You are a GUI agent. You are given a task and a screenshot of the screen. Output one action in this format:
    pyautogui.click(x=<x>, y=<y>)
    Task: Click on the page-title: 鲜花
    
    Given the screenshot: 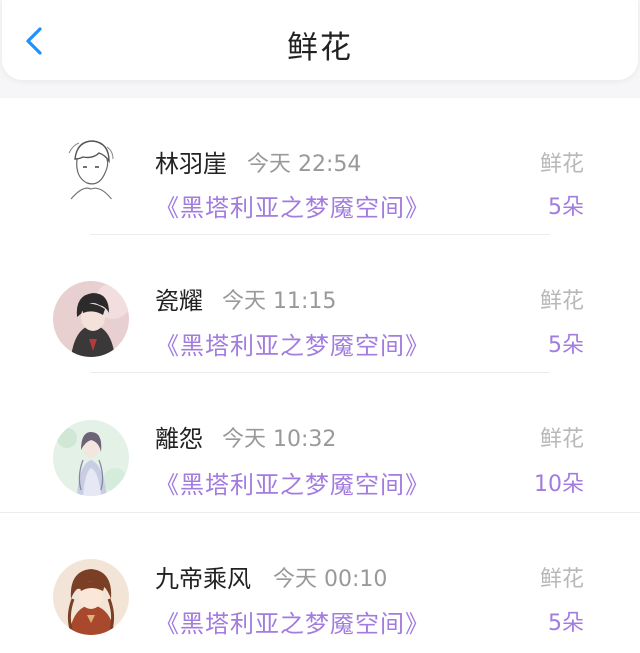 What is the action you would take?
    pyautogui.click(x=320, y=48)
    